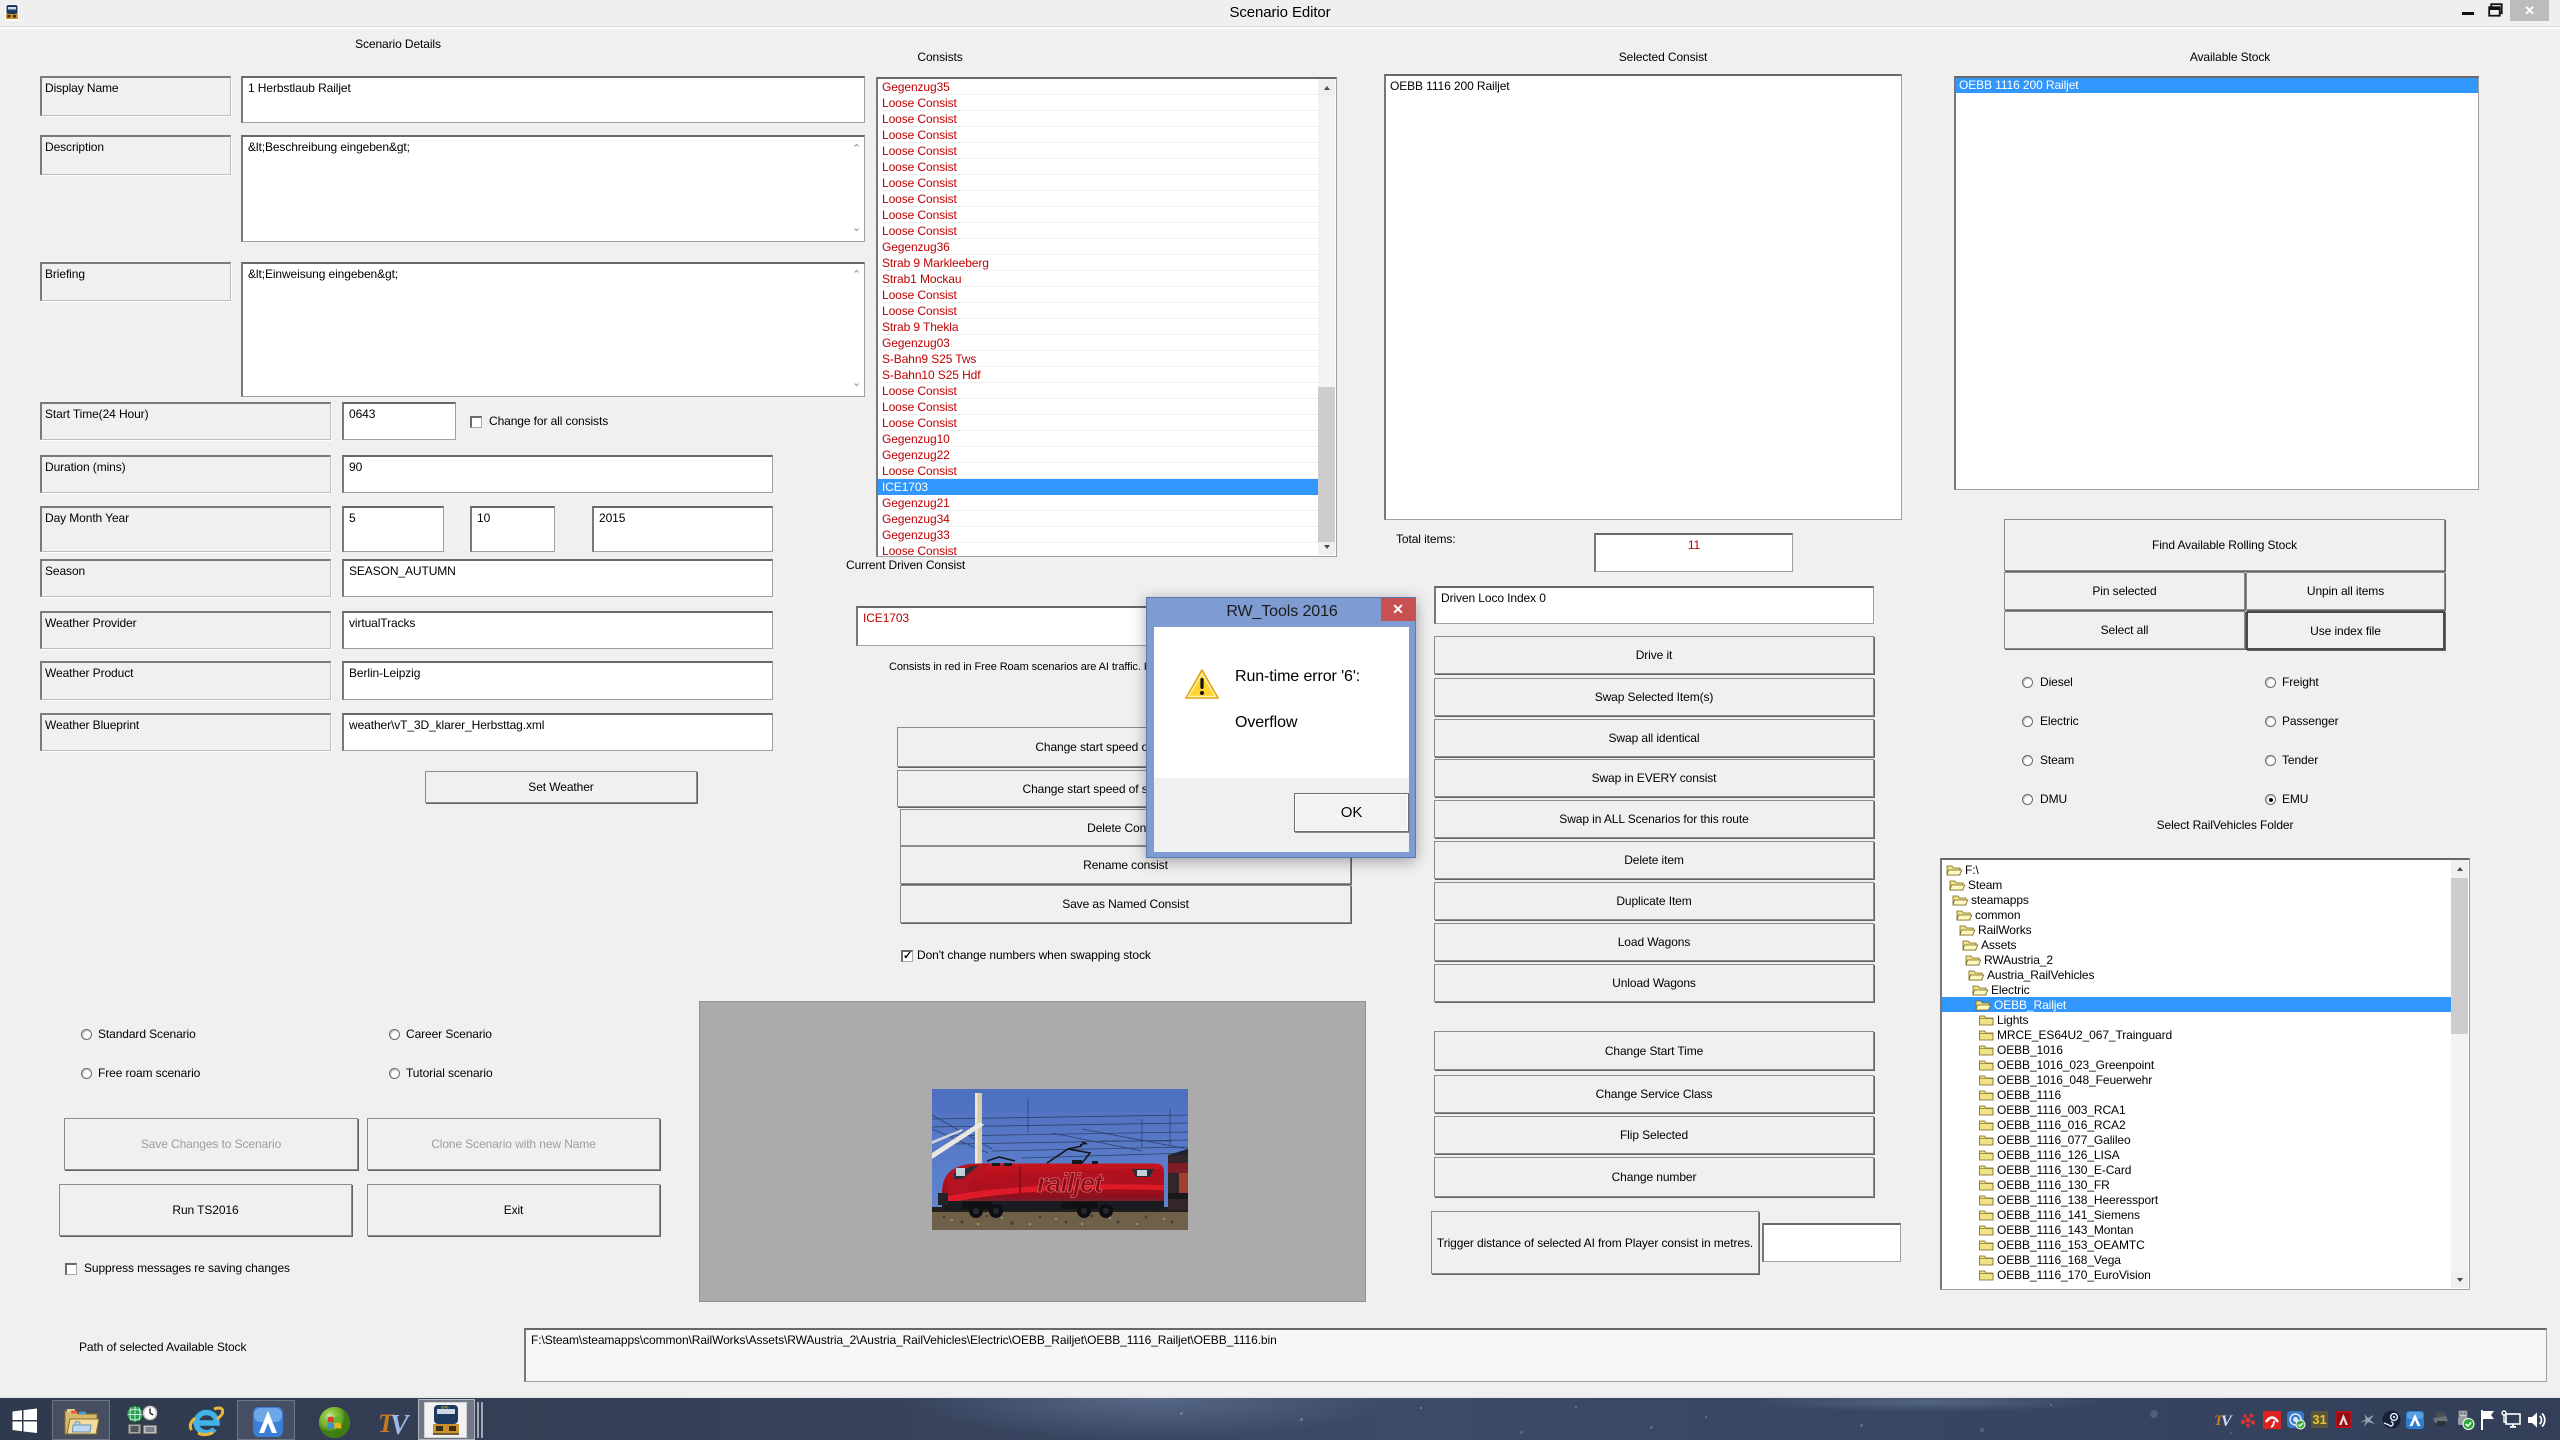 The image size is (2560, 1440). I want to click on svg-text: 8346, so click(445, 1408).